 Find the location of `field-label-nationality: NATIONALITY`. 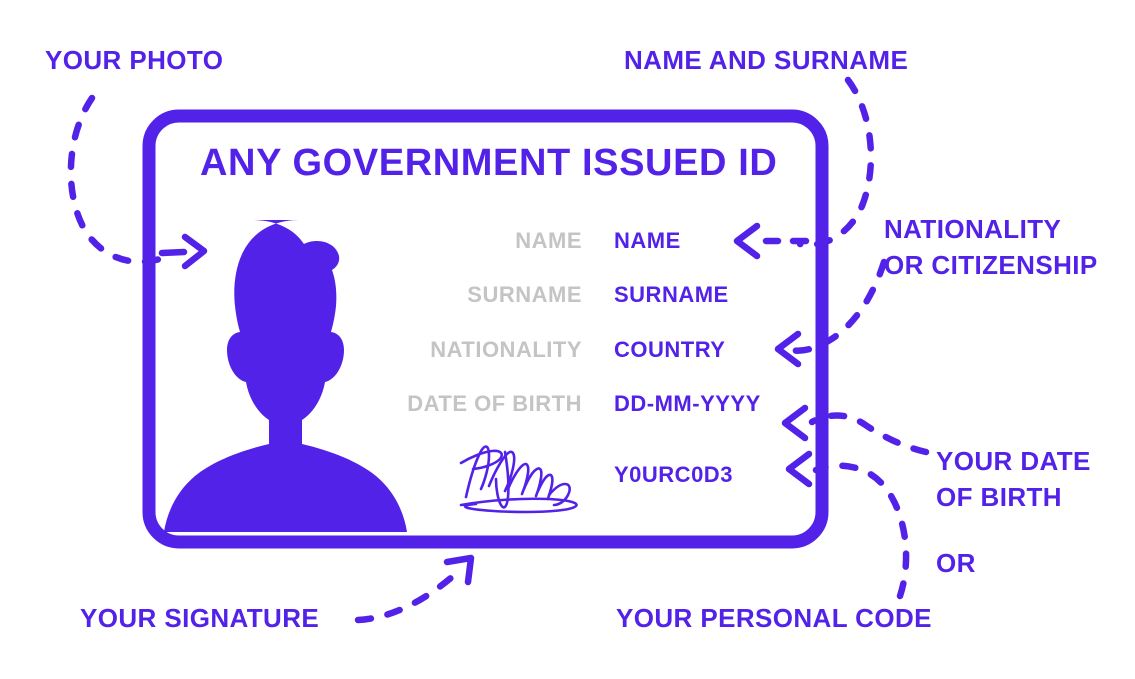

field-label-nationality: NATIONALITY is located at coordinates (506, 349).